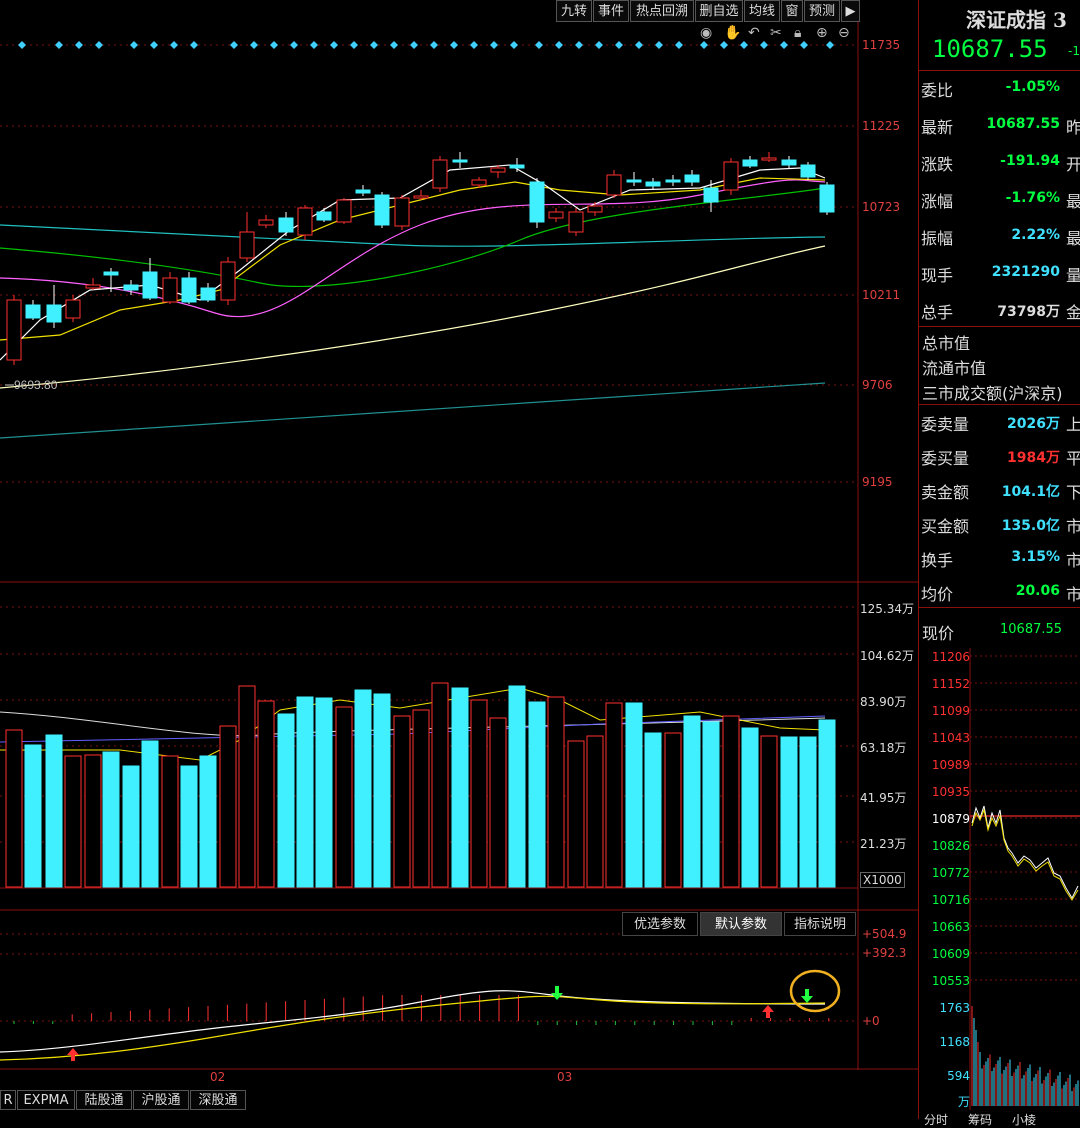 The image size is (1080, 1128). What do you see at coordinates (1031, 629) in the screenshot?
I see `current-price-value: 10687.55` at bounding box center [1031, 629].